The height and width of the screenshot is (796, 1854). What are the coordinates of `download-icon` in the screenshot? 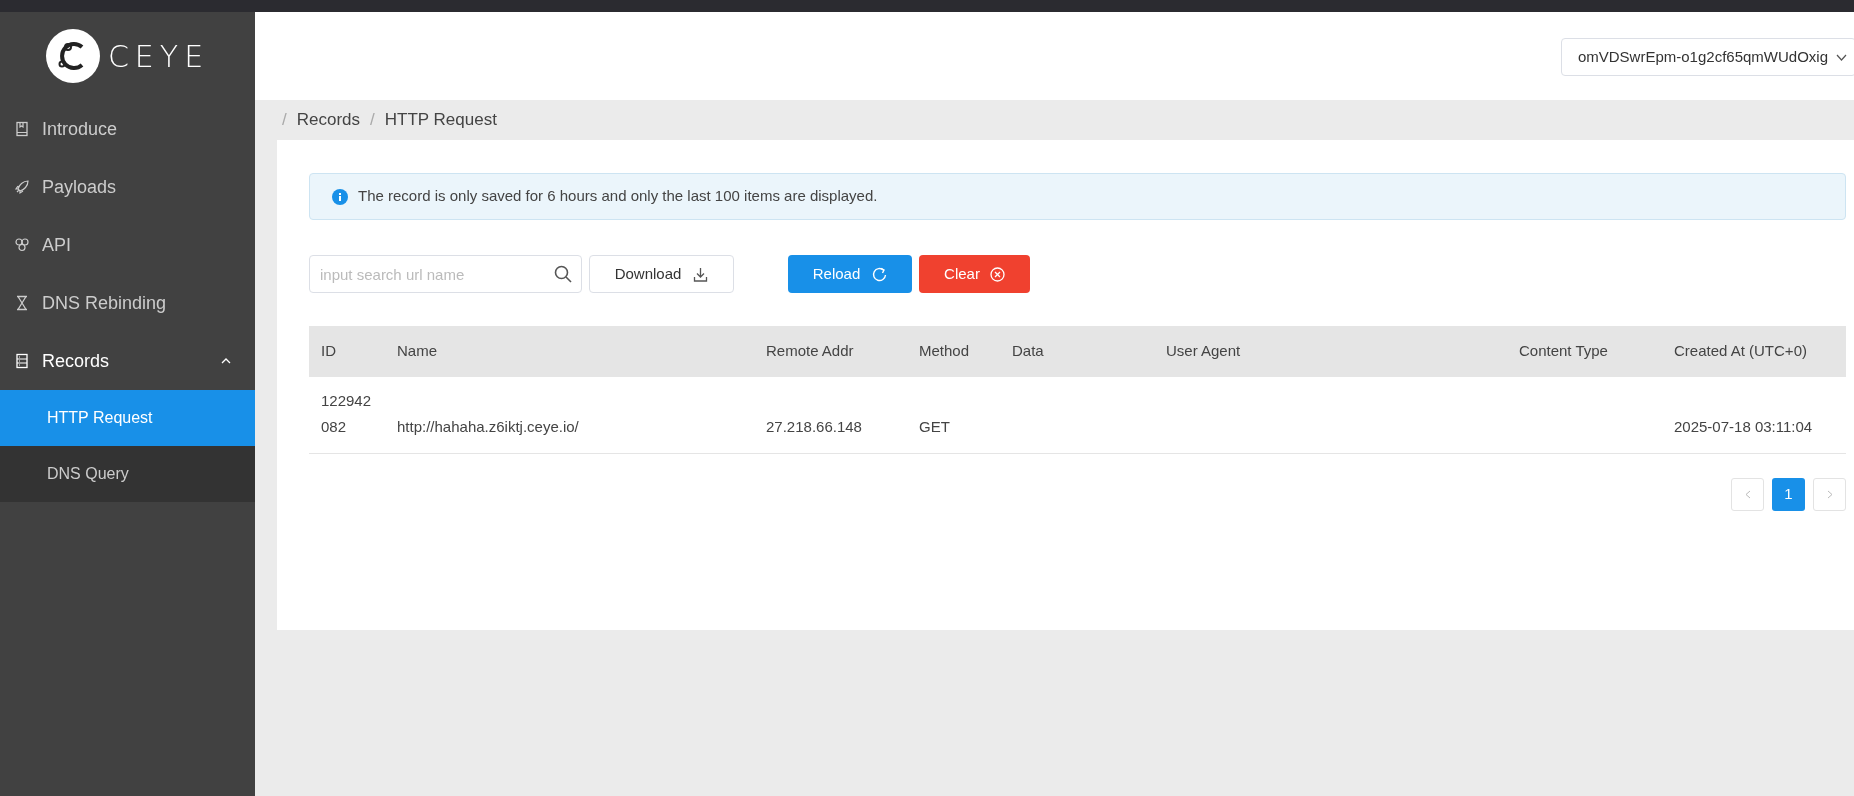 It's located at (701, 274).